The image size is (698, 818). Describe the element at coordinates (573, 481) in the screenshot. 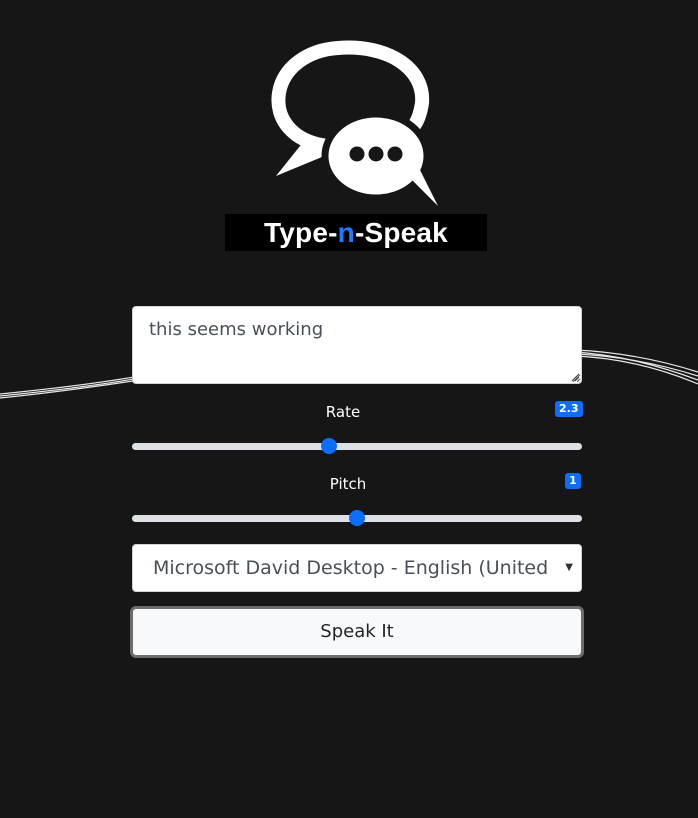

I see `pitch-value-badge: 1` at that location.